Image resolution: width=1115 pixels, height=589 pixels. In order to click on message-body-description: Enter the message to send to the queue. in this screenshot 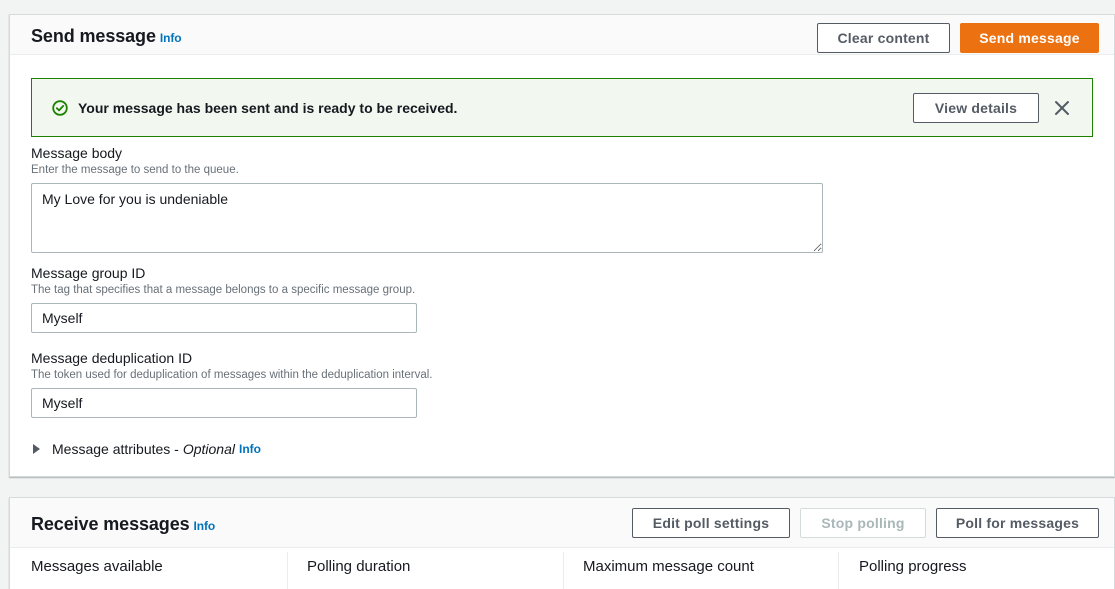, I will do `click(135, 170)`.